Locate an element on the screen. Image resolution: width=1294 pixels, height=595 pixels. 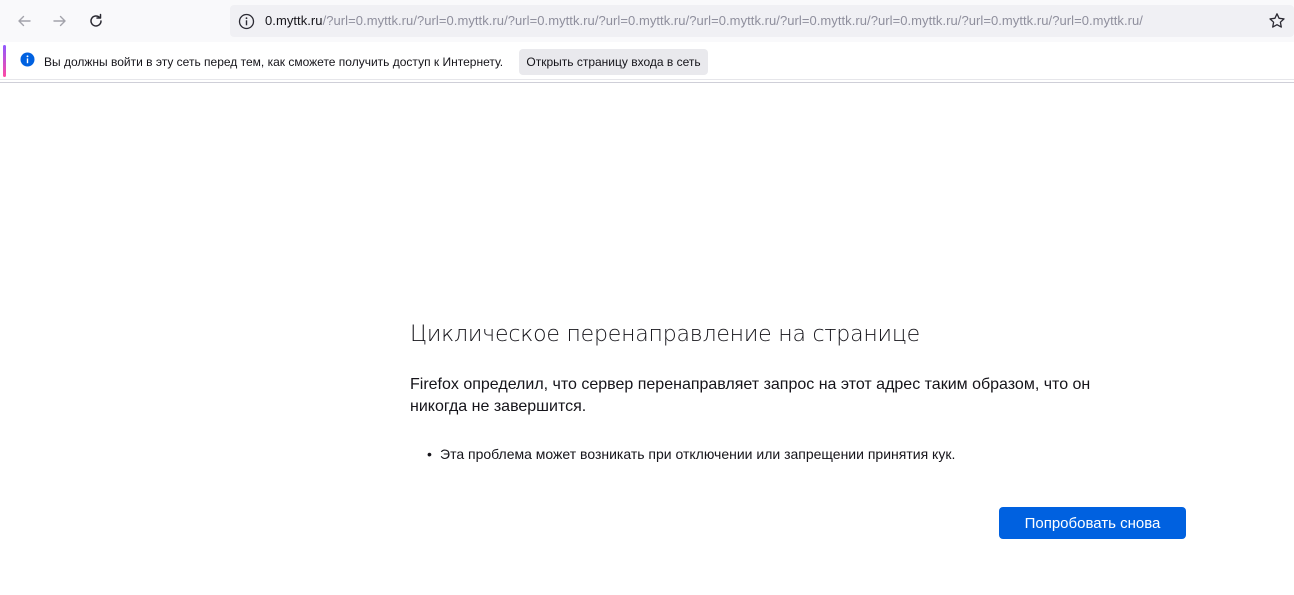
reload-icon is located at coordinates (96, 20).